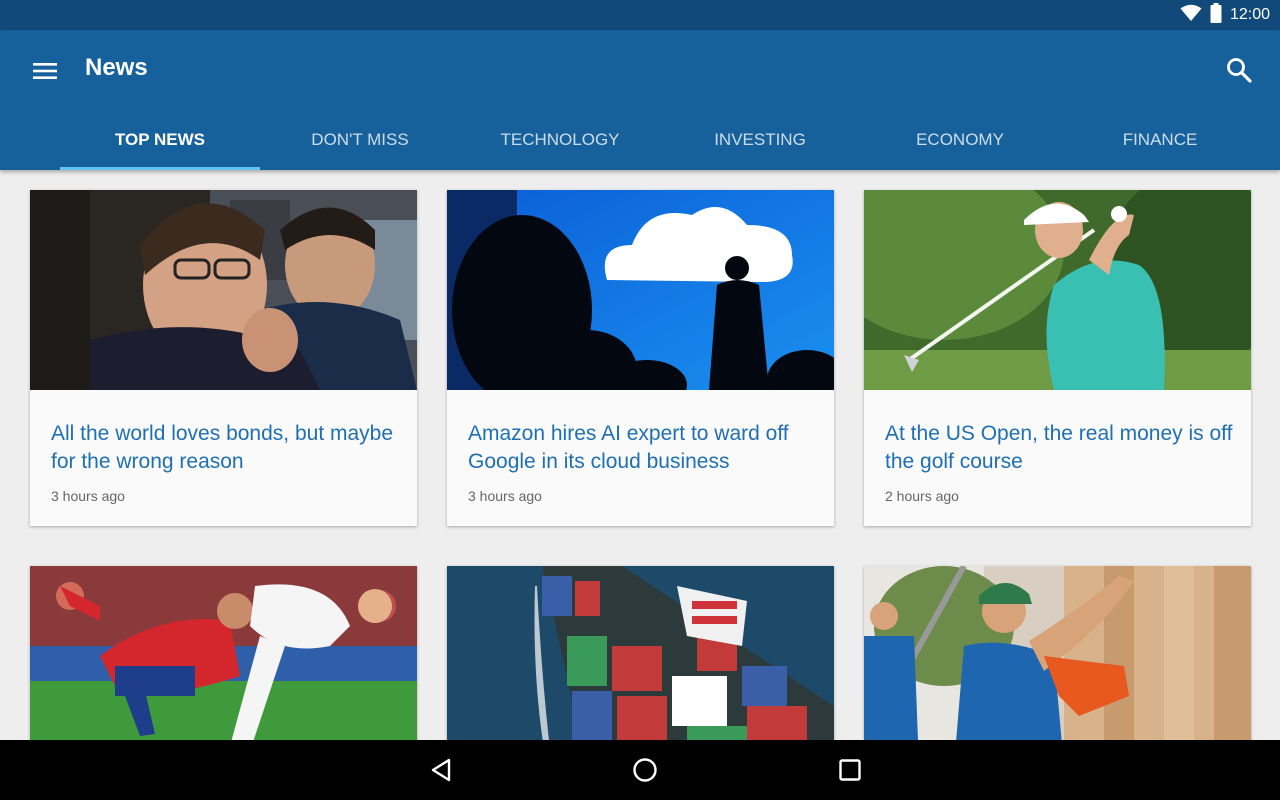 This screenshot has width=1280, height=800. What do you see at coordinates (223, 290) in the screenshot?
I see `news-card-image-traders` at bounding box center [223, 290].